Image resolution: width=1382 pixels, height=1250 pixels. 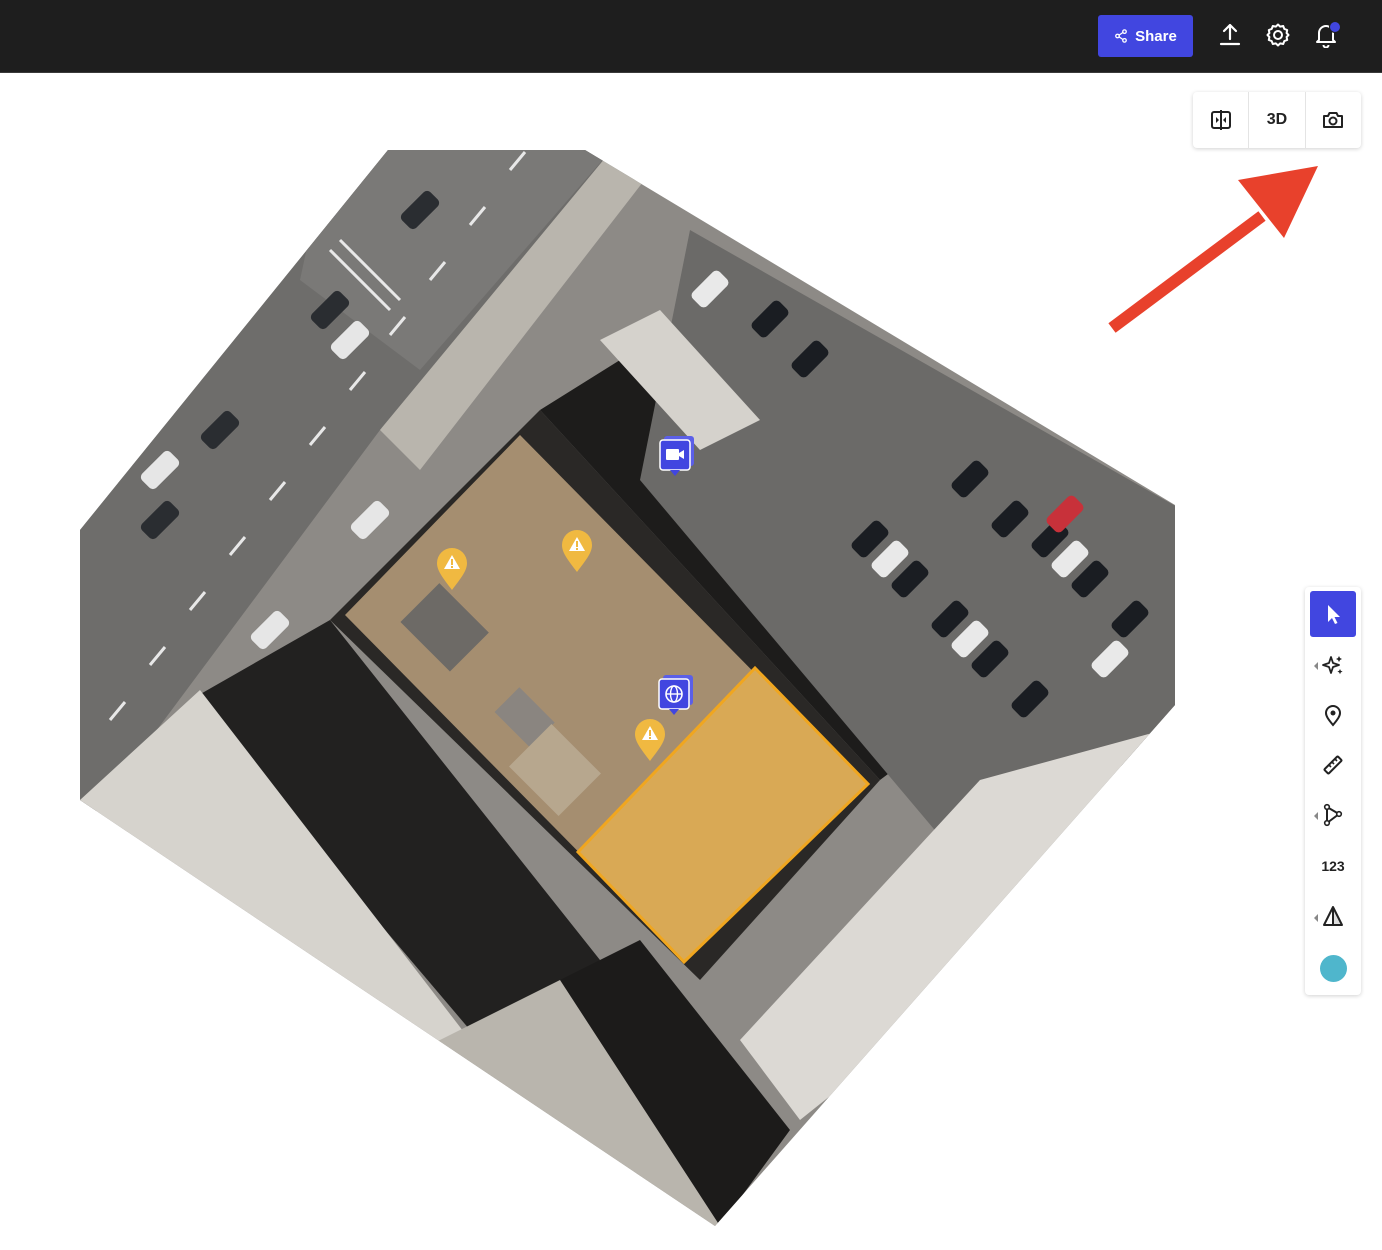 I want to click on pin-tool, so click(x=1333, y=715).